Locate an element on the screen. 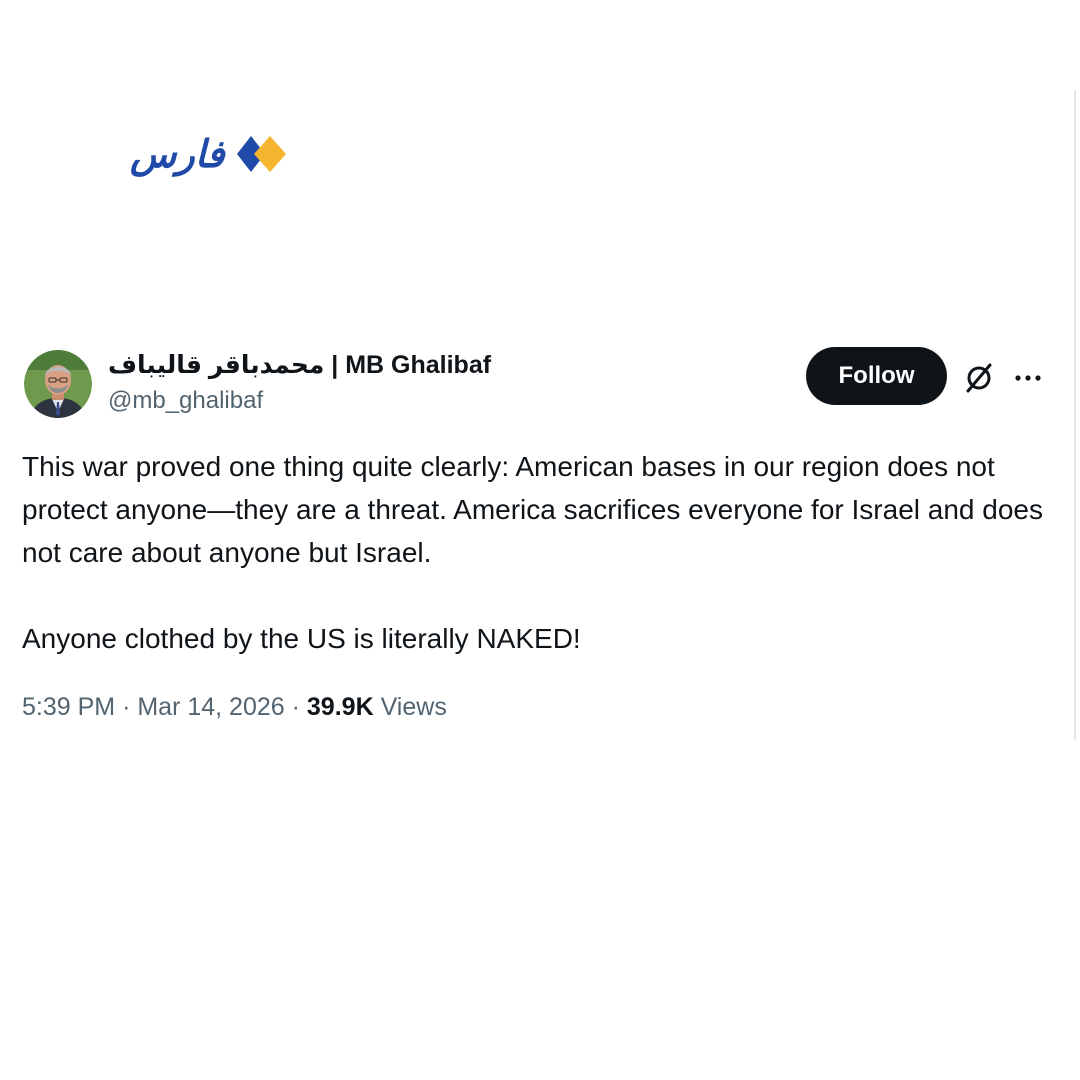 This screenshot has height=1080, width=1080. tweet-date: Mar 14, 2026 is located at coordinates (210, 707).